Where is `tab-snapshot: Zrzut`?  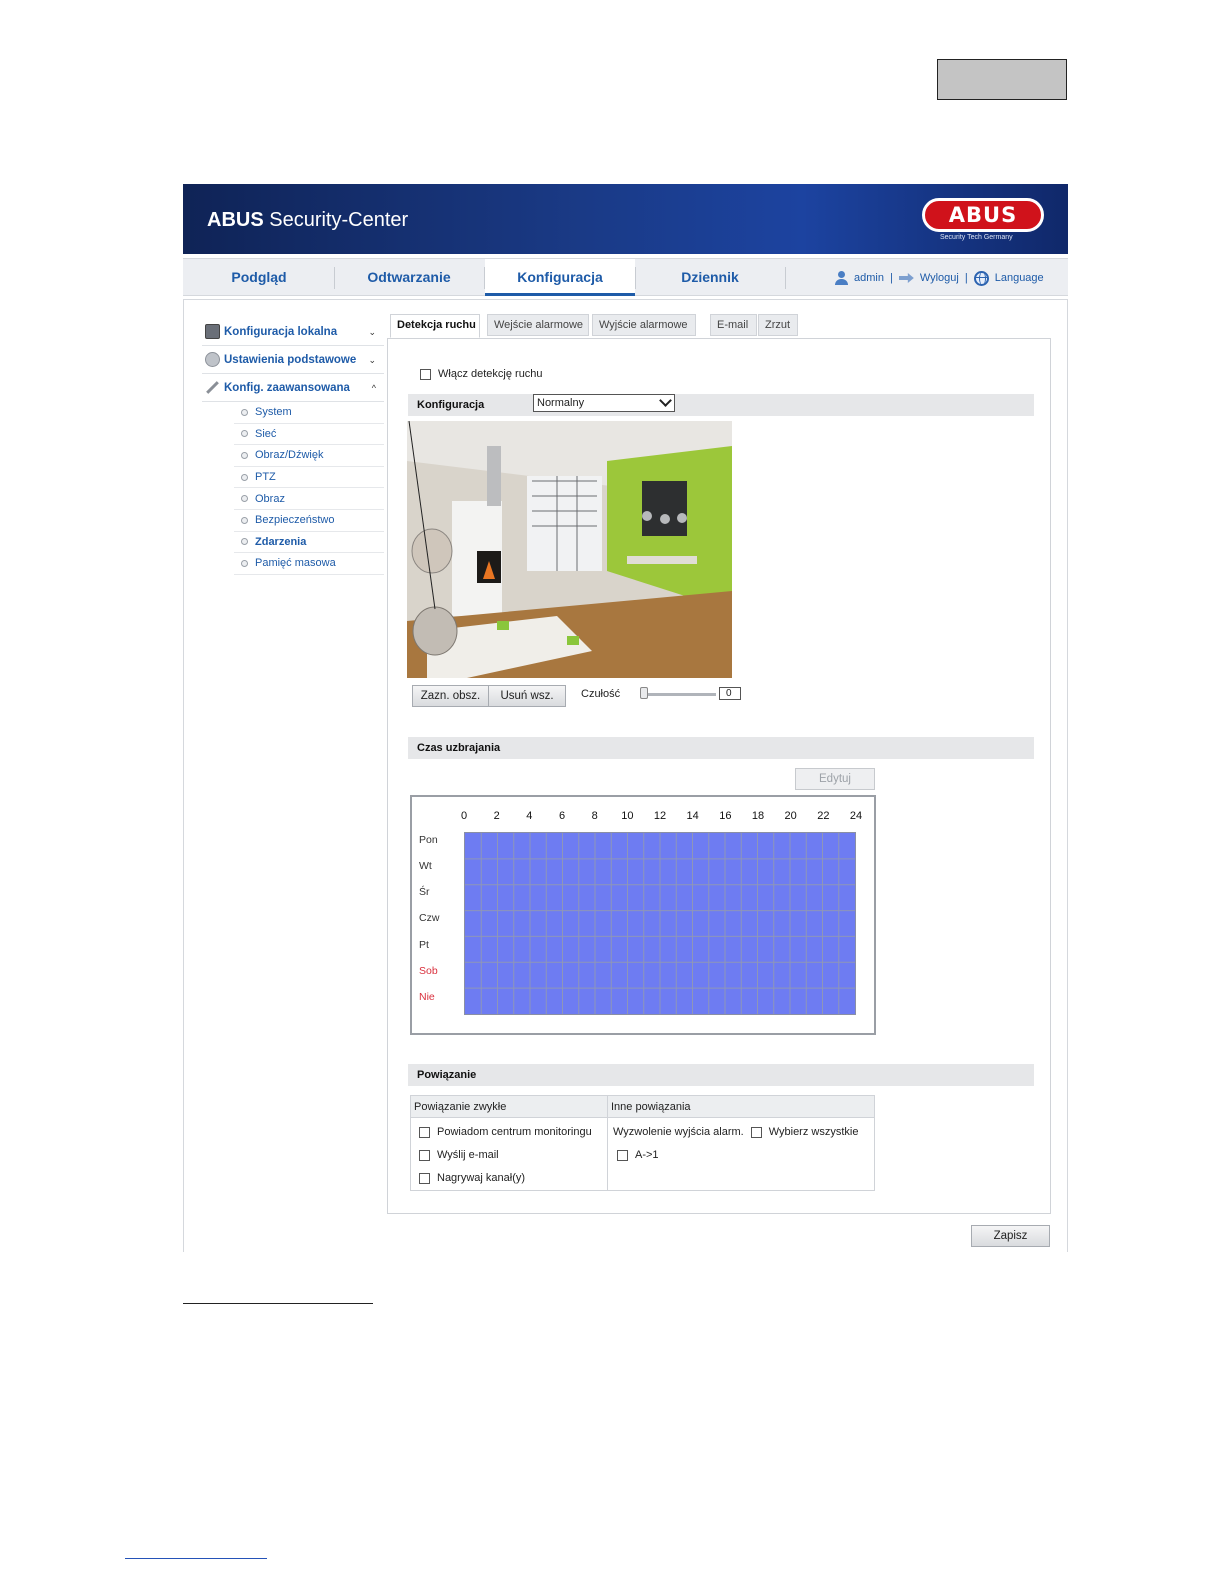
tab-snapshot: Zrzut is located at coordinates (778, 325).